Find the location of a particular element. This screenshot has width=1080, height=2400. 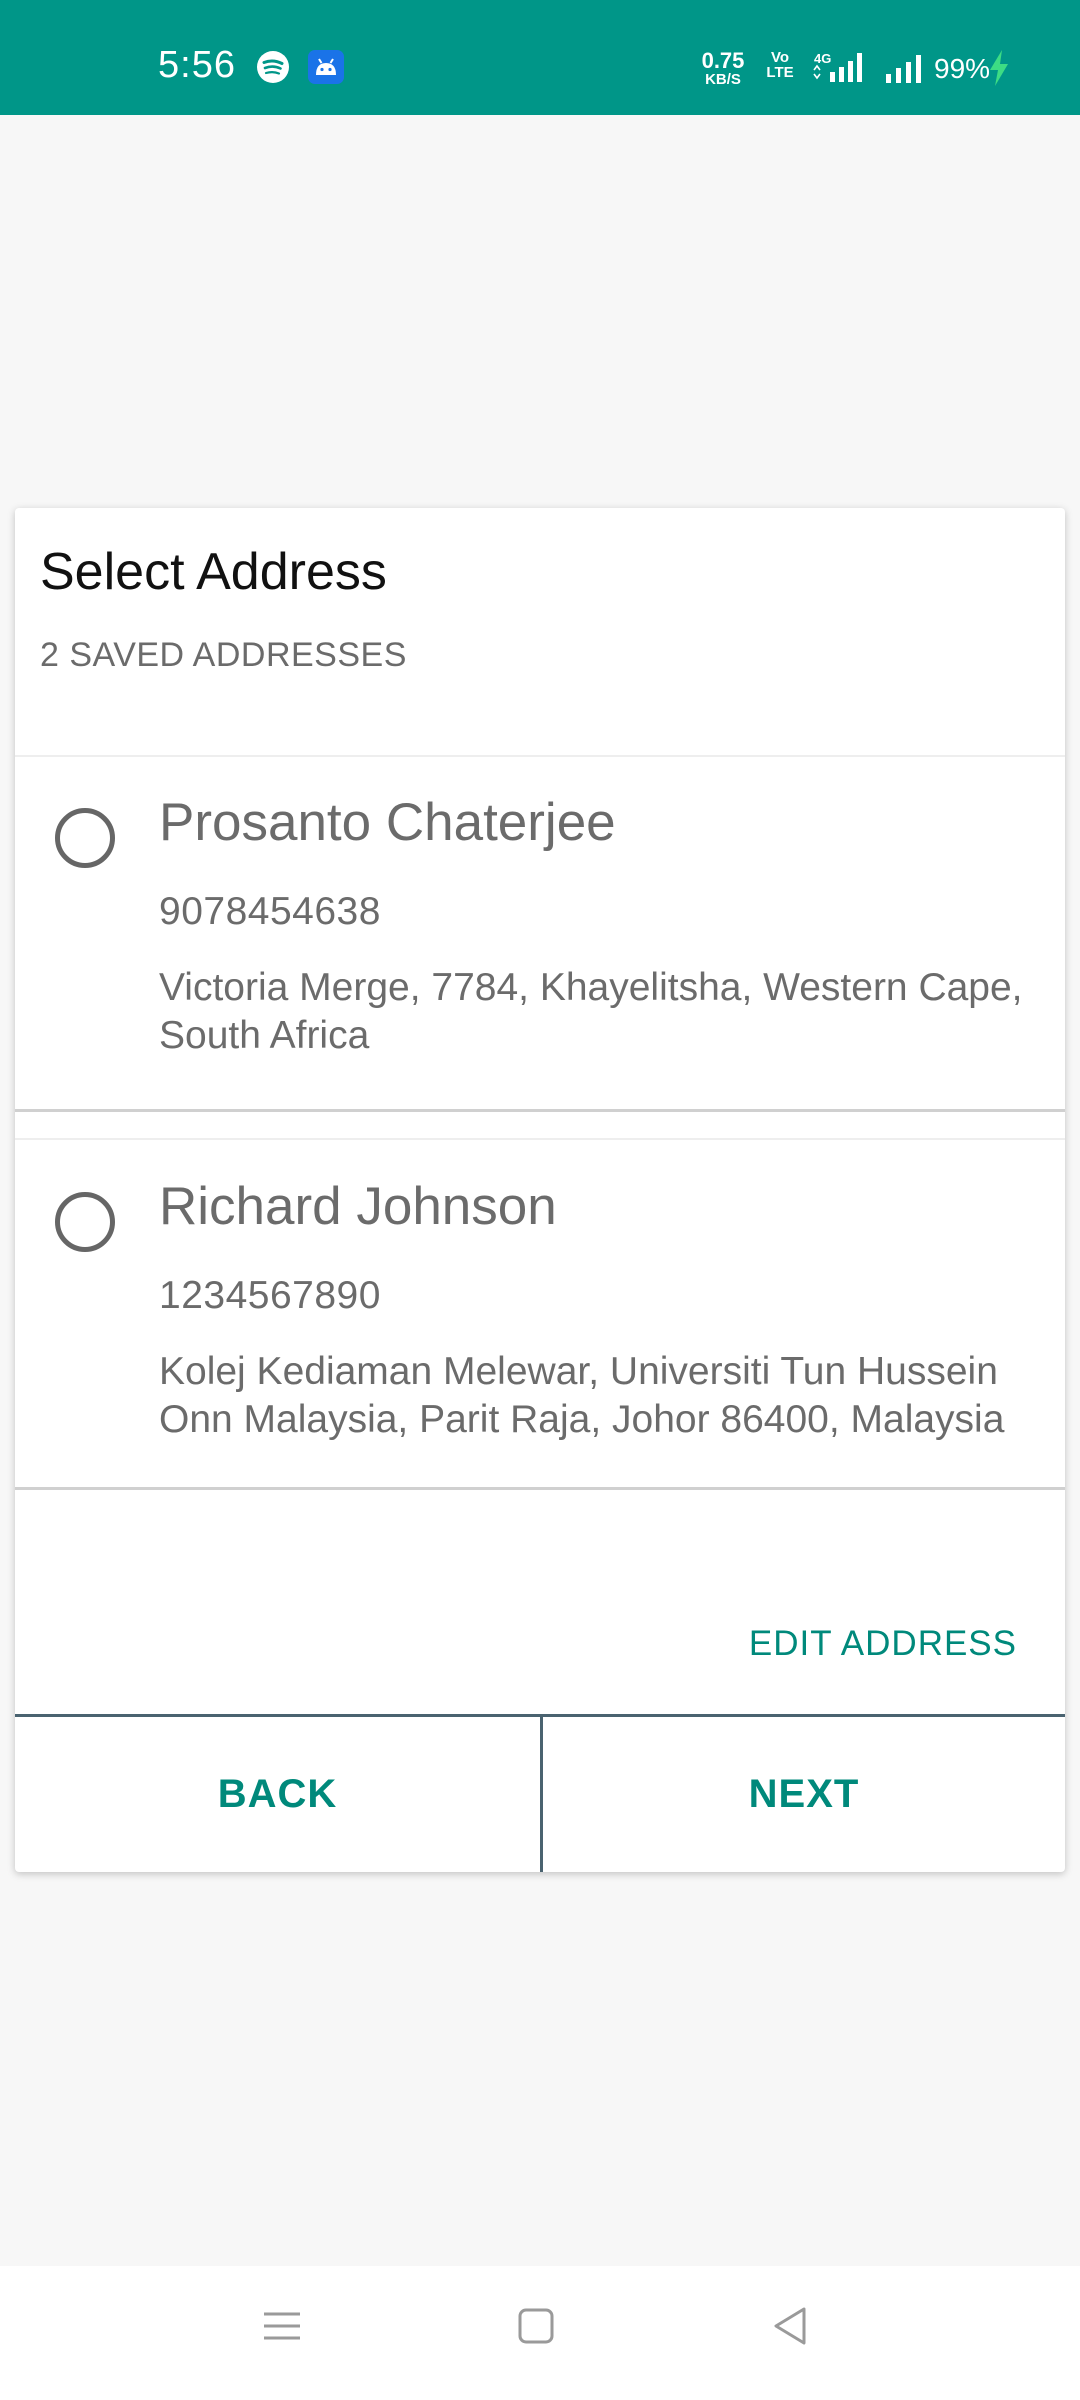

status-time: 5:56 is located at coordinates (197, 65).